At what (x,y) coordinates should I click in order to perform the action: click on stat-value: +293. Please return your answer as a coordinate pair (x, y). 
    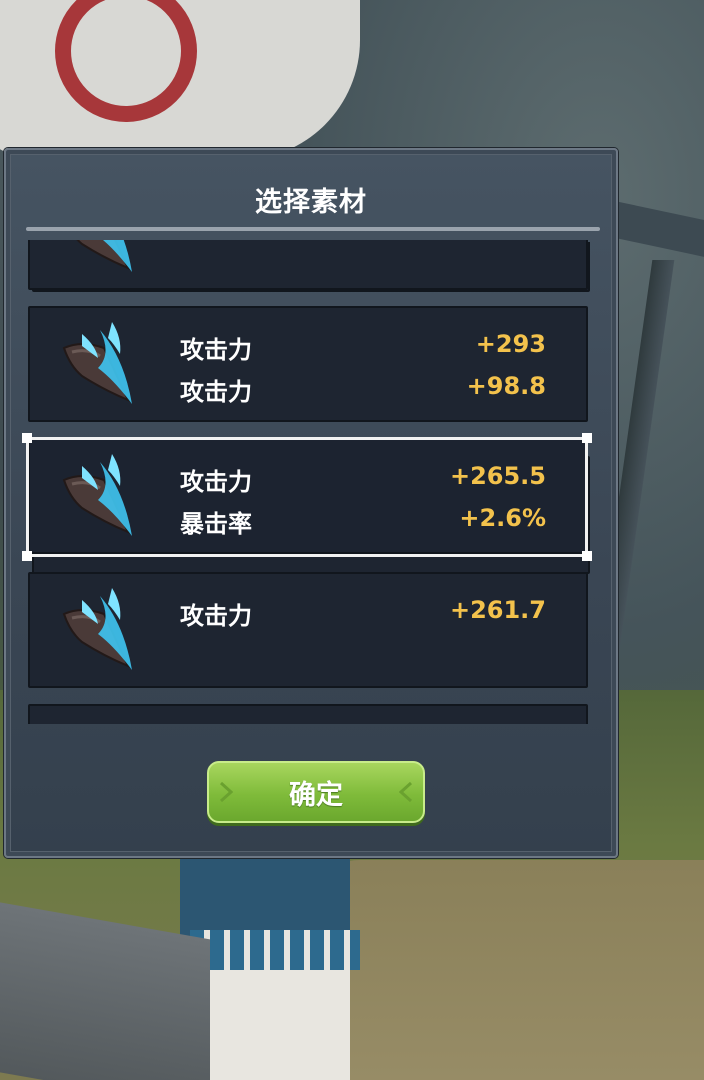
    Looking at the image, I should click on (510, 344).